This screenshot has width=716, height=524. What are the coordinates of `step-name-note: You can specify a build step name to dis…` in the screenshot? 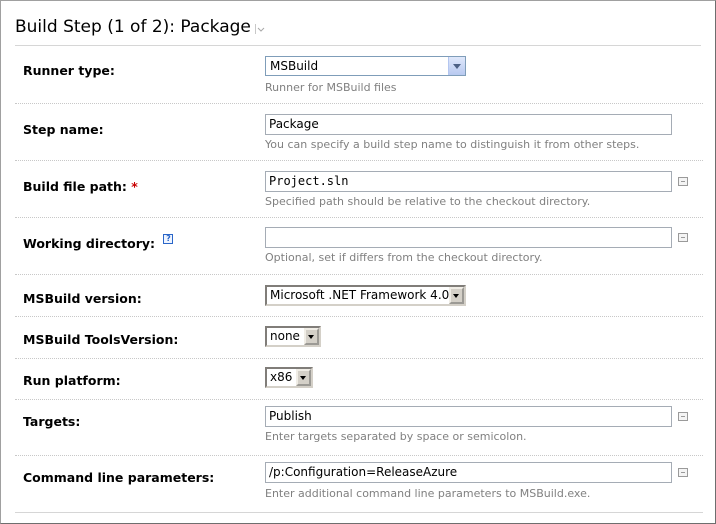 It's located at (452, 144).